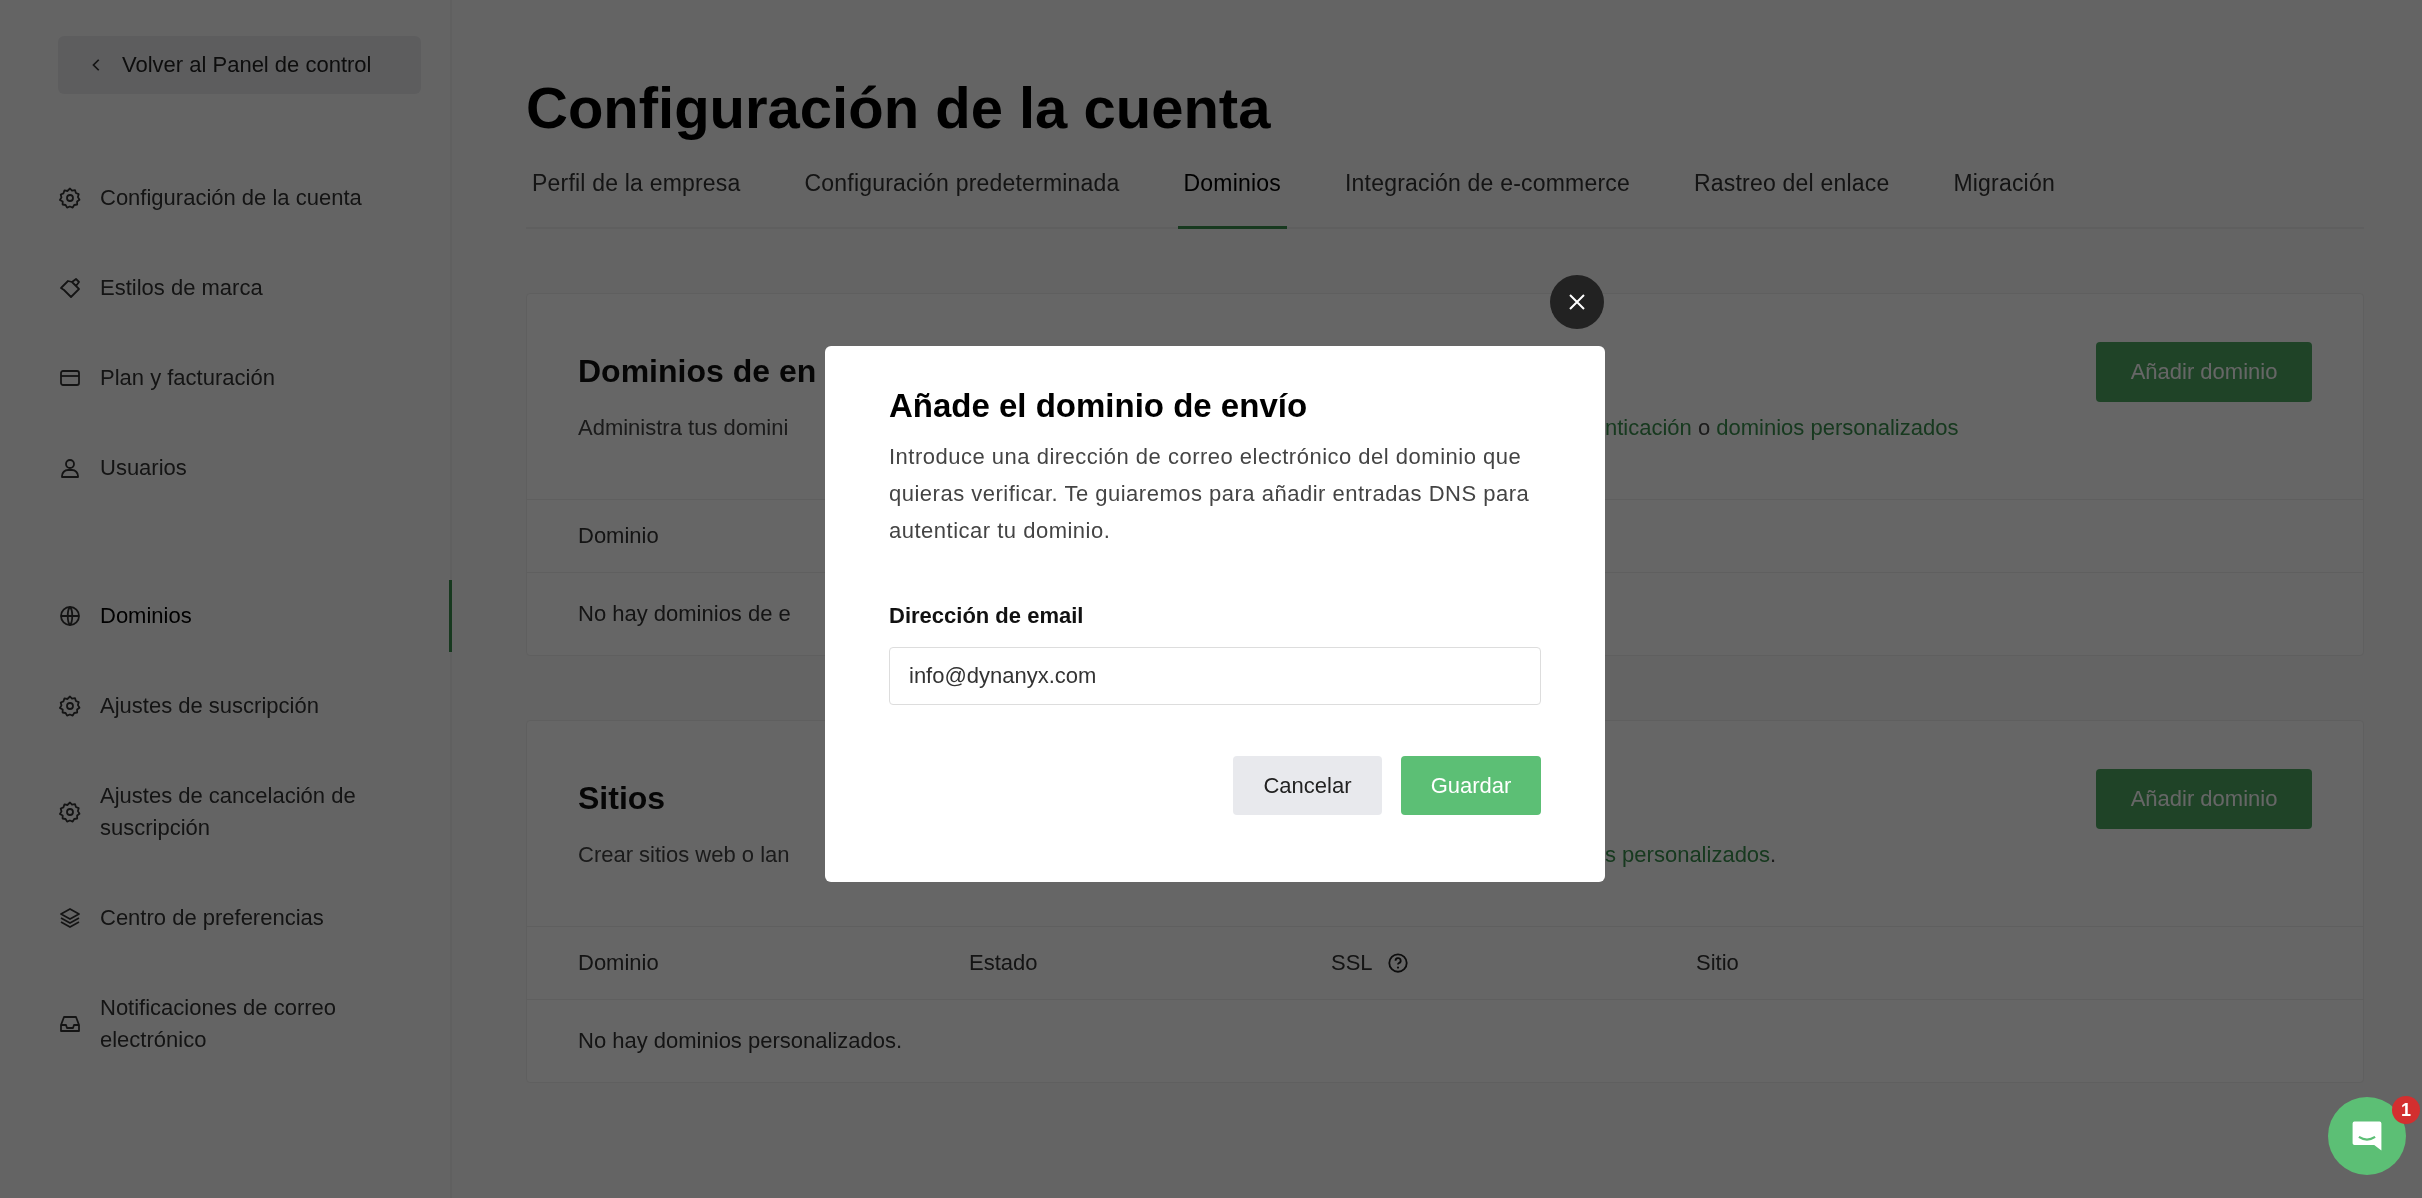 The height and width of the screenshot is (1198, 2422). Describe the element at coordinates (1232, 198) in the screenshot. I see `tab: Dominios` at that location.